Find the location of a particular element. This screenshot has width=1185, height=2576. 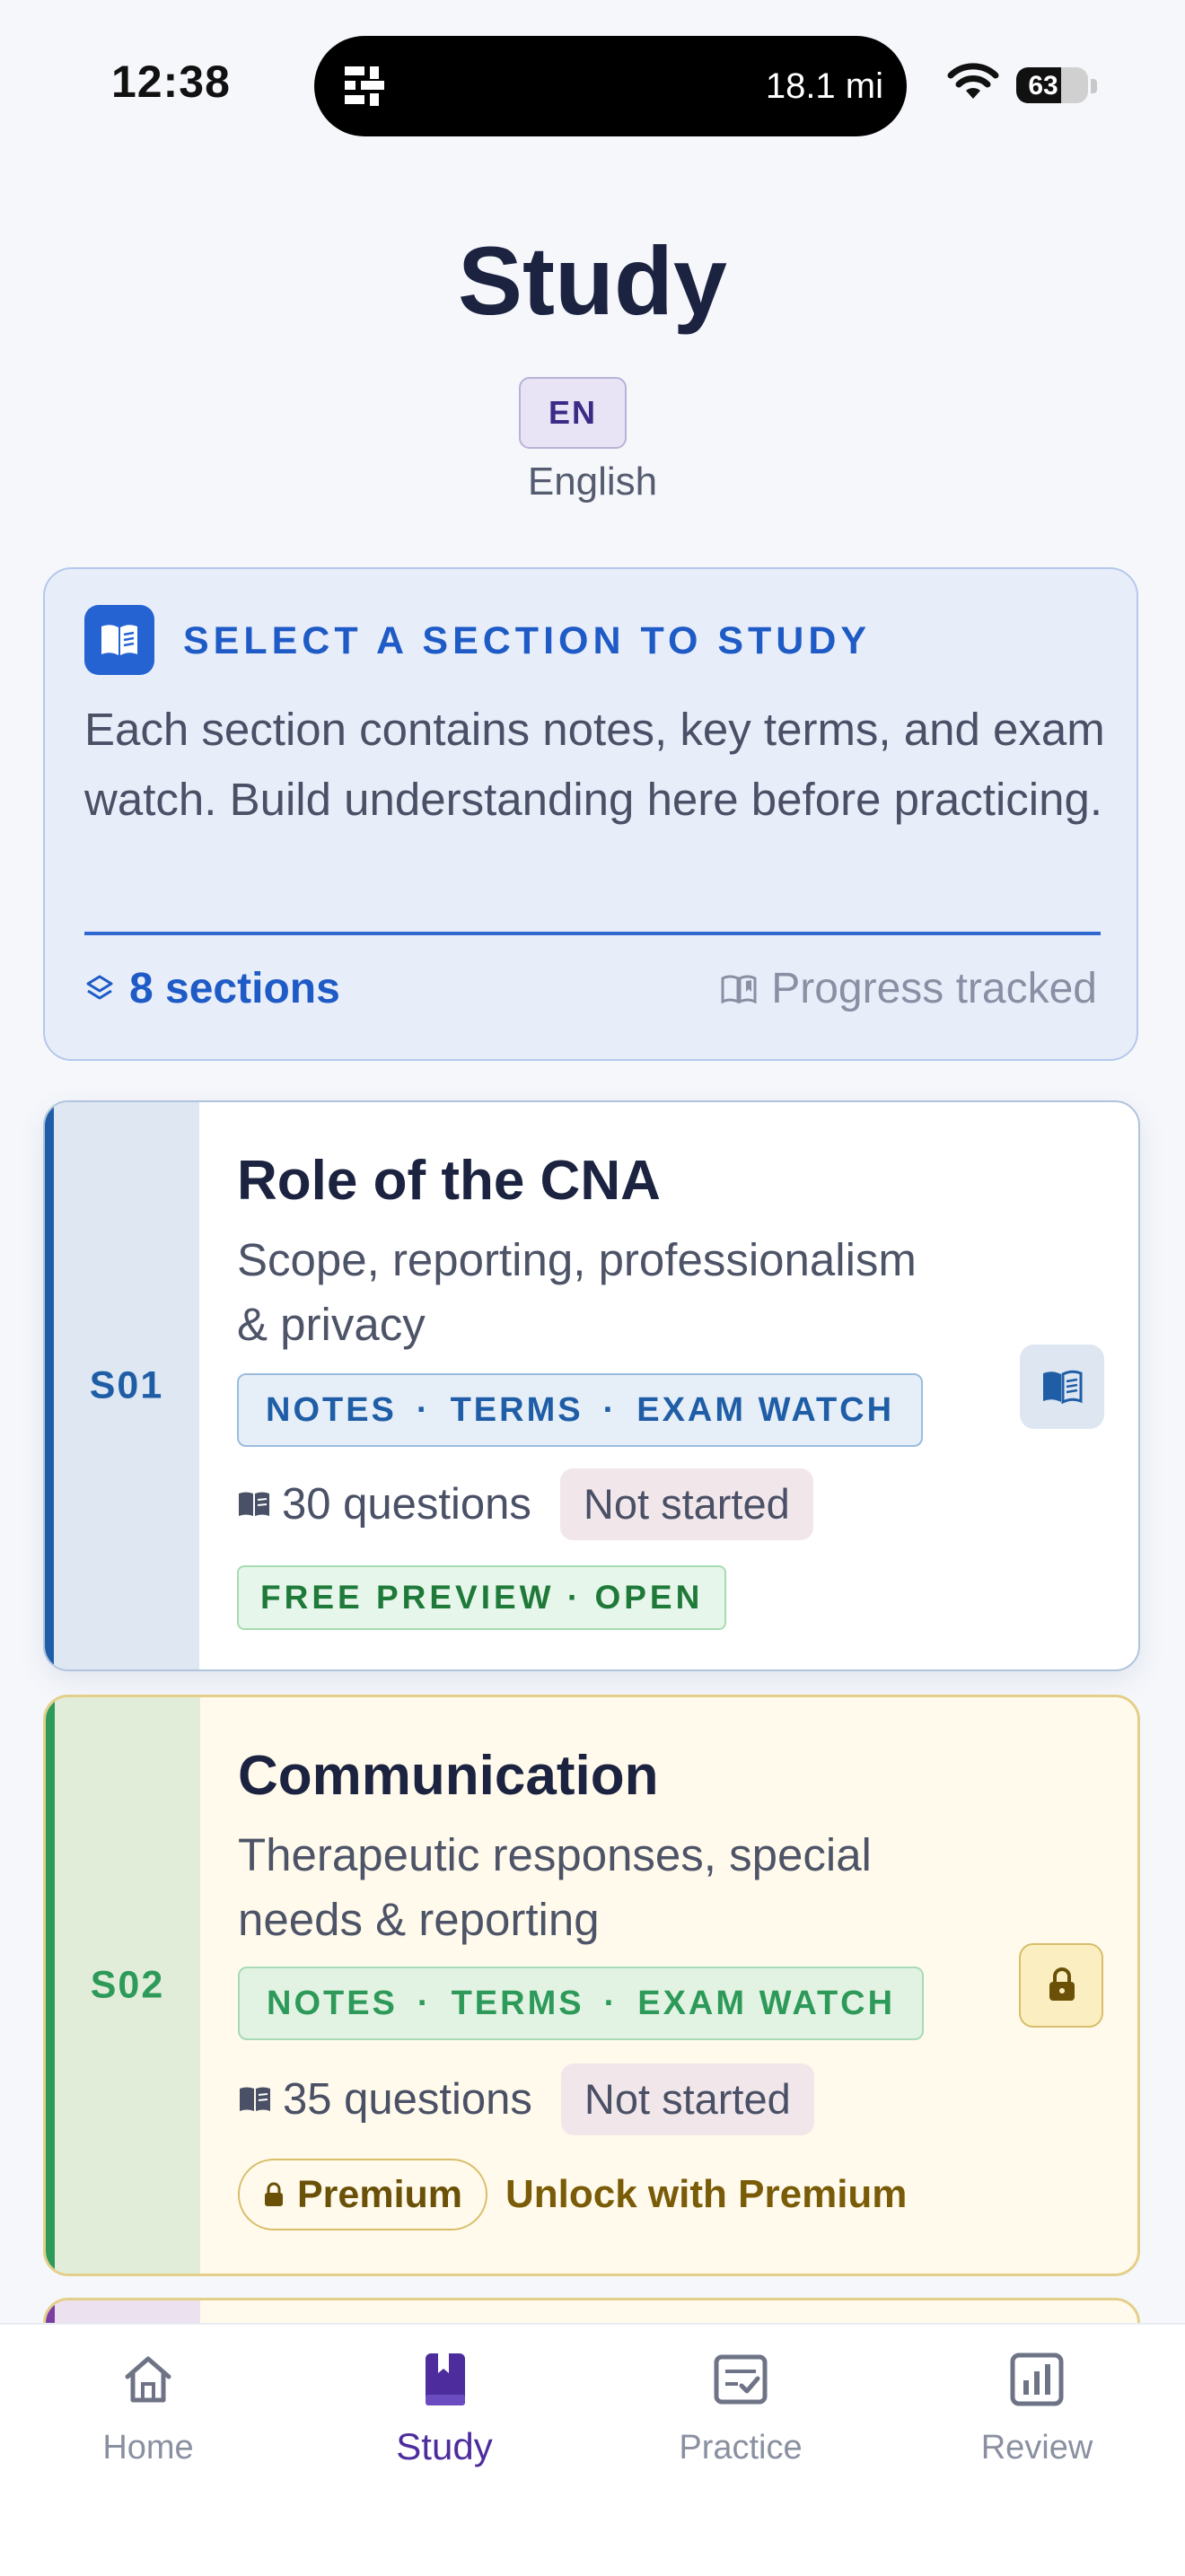

tab-bar: Home Study Practice Review is located at coordinates (592, 2449).